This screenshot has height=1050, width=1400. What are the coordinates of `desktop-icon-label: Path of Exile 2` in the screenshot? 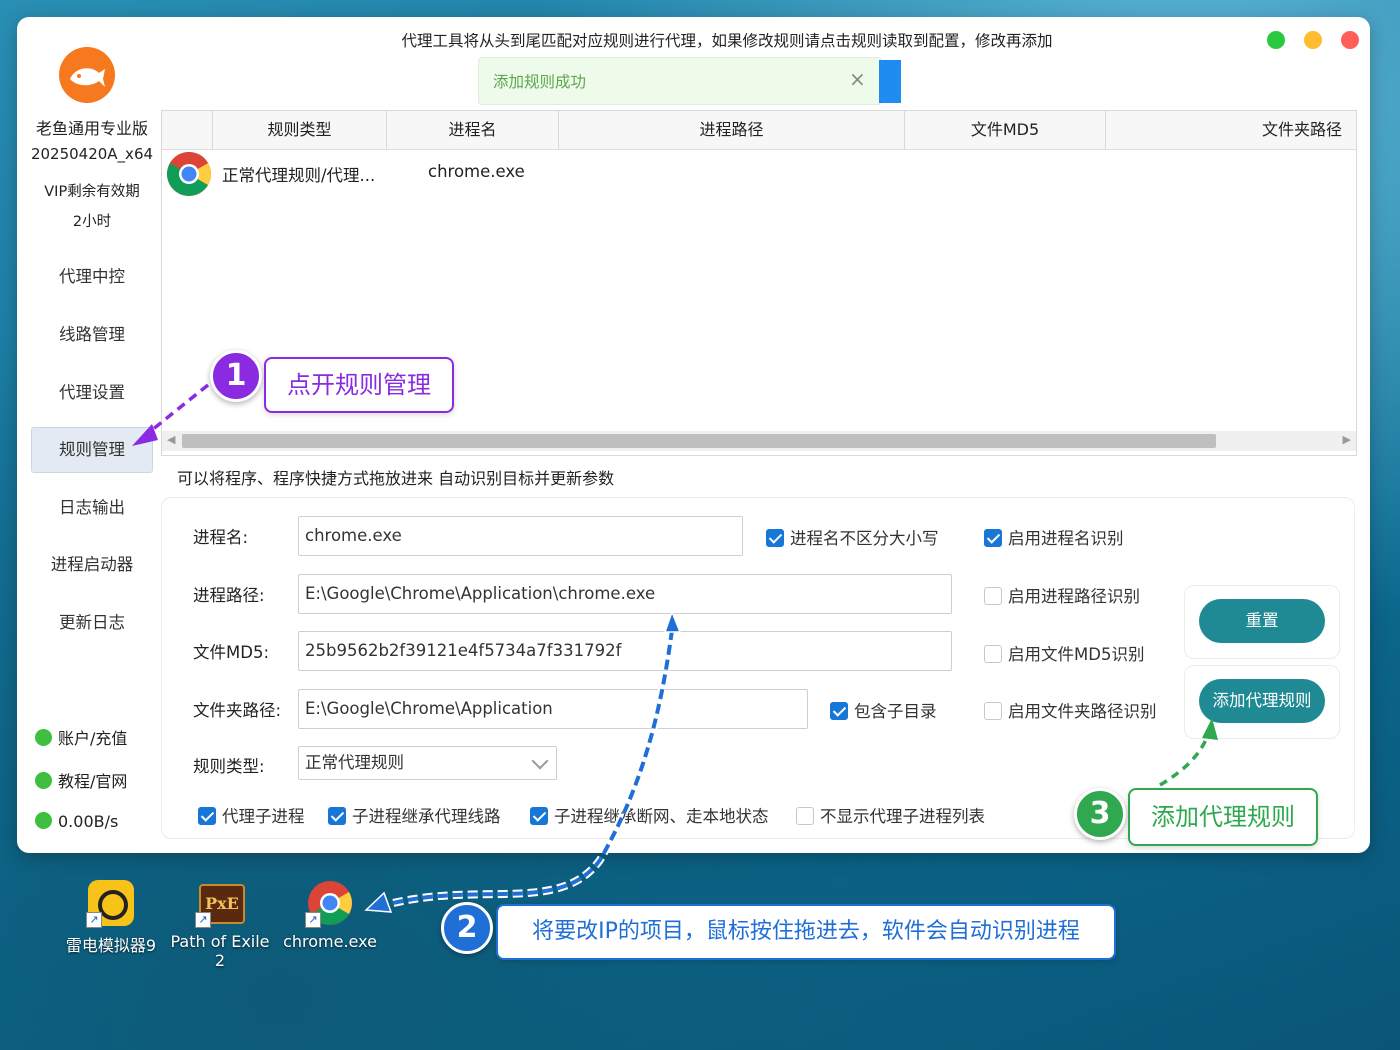 It's located at (220, 951).